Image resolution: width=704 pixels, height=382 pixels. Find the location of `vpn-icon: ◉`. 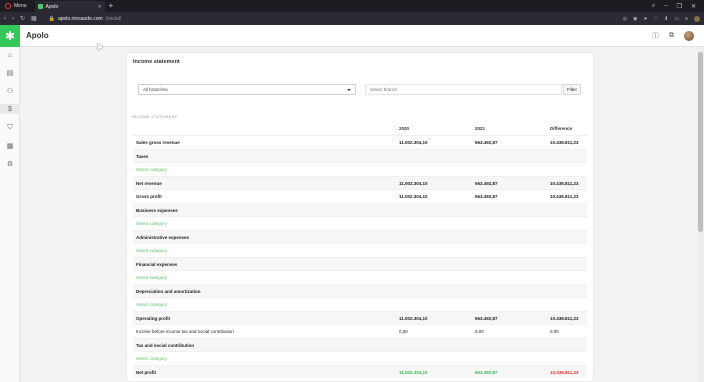

vpn-icon: ◉ is located at coordinates (635, 19).